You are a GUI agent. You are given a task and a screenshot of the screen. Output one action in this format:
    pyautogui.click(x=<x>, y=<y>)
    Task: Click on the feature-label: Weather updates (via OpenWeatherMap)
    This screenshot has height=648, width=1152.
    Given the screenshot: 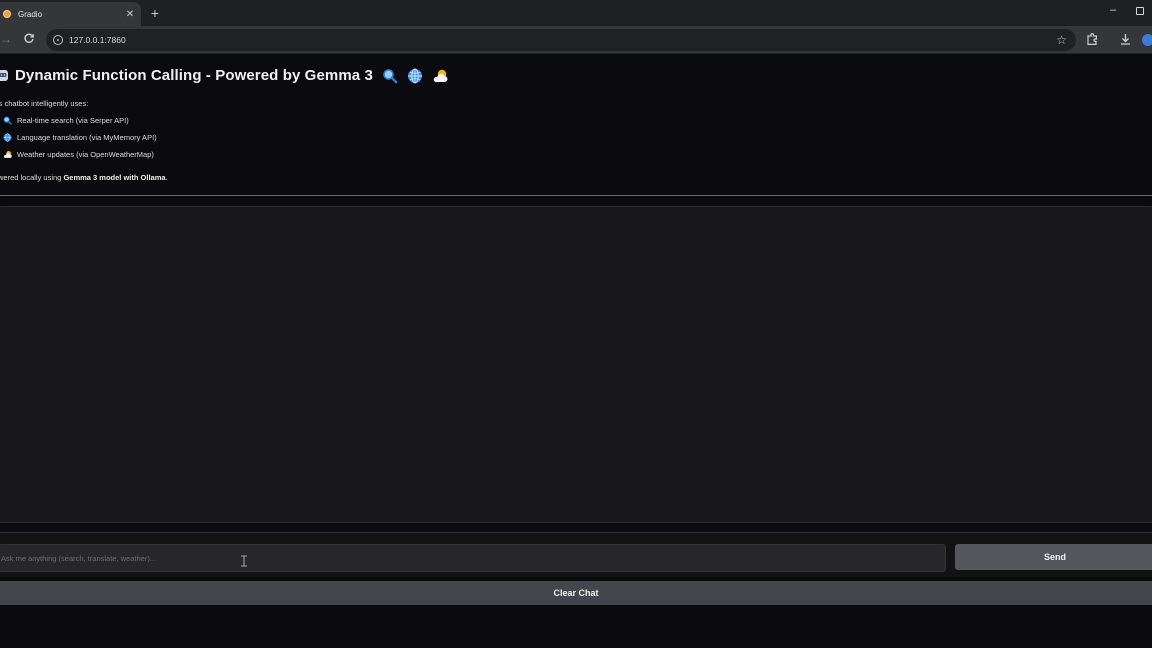 What is the action you would take?
    pyautogui.click(x=85, y=154)
    